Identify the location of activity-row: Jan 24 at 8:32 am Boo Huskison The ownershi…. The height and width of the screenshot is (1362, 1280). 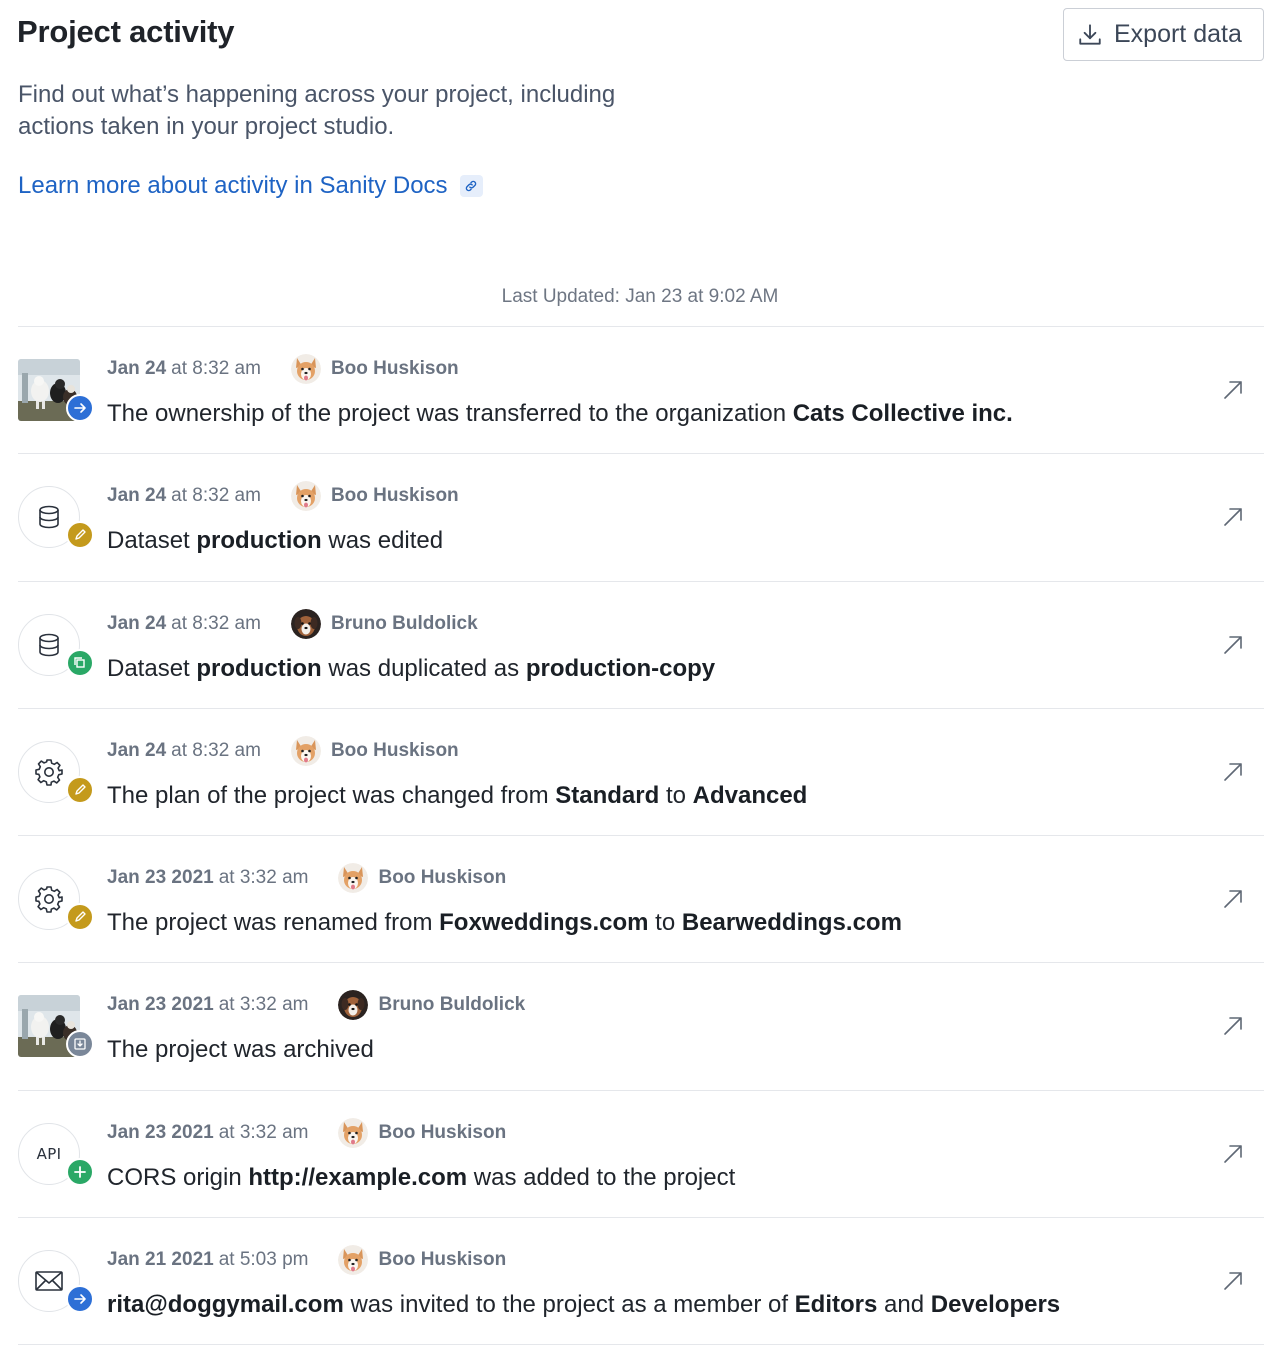
(641, 391).